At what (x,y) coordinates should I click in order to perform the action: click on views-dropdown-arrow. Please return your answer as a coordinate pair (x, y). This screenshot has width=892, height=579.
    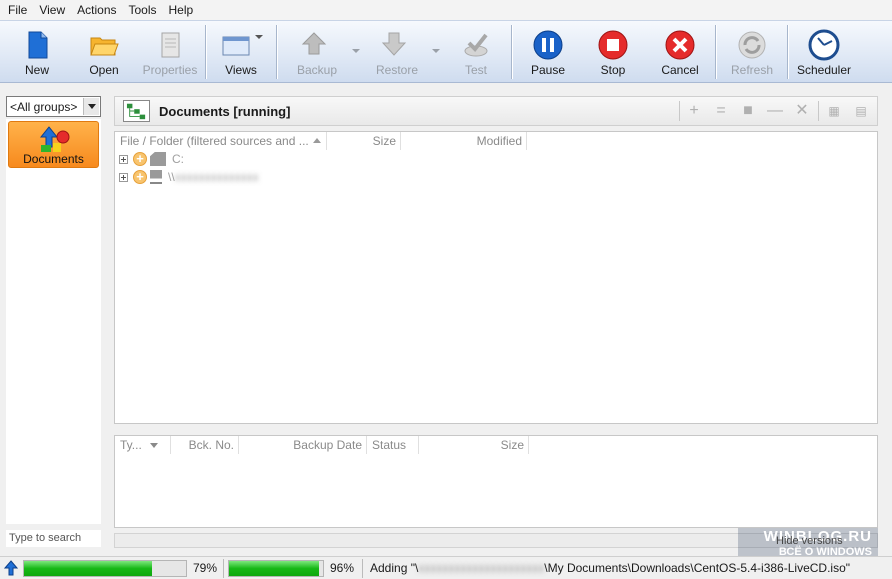
    Looking at the image, I should click on (259, 37).